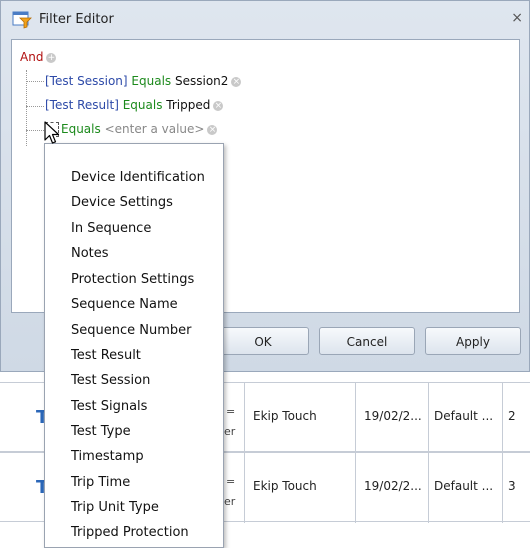 This screenshot has height=548, width=530. I want to click on count-cell: 2, so click(512, 416).